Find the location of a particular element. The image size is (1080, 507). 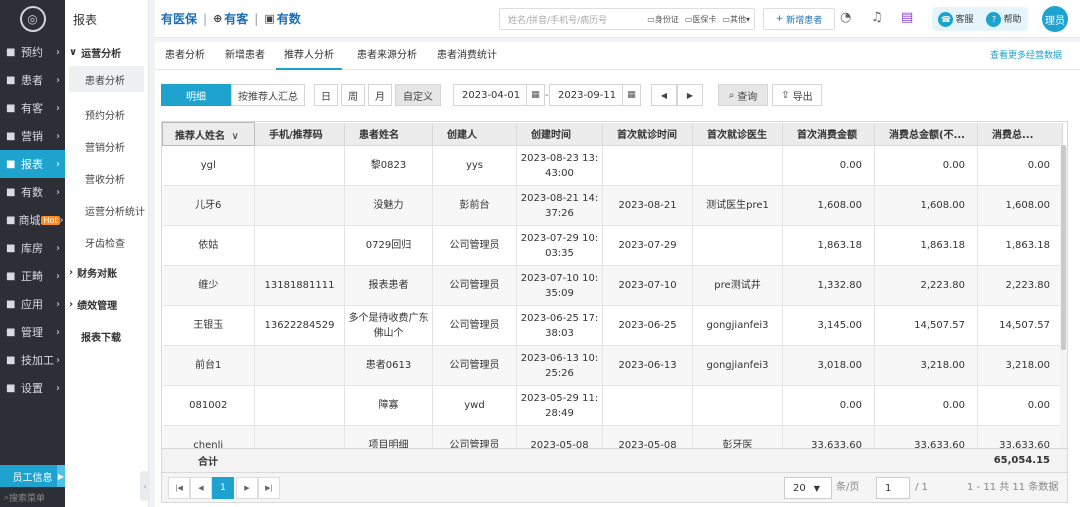

scrollbar-thumb is located at coordinates (1063, 247).